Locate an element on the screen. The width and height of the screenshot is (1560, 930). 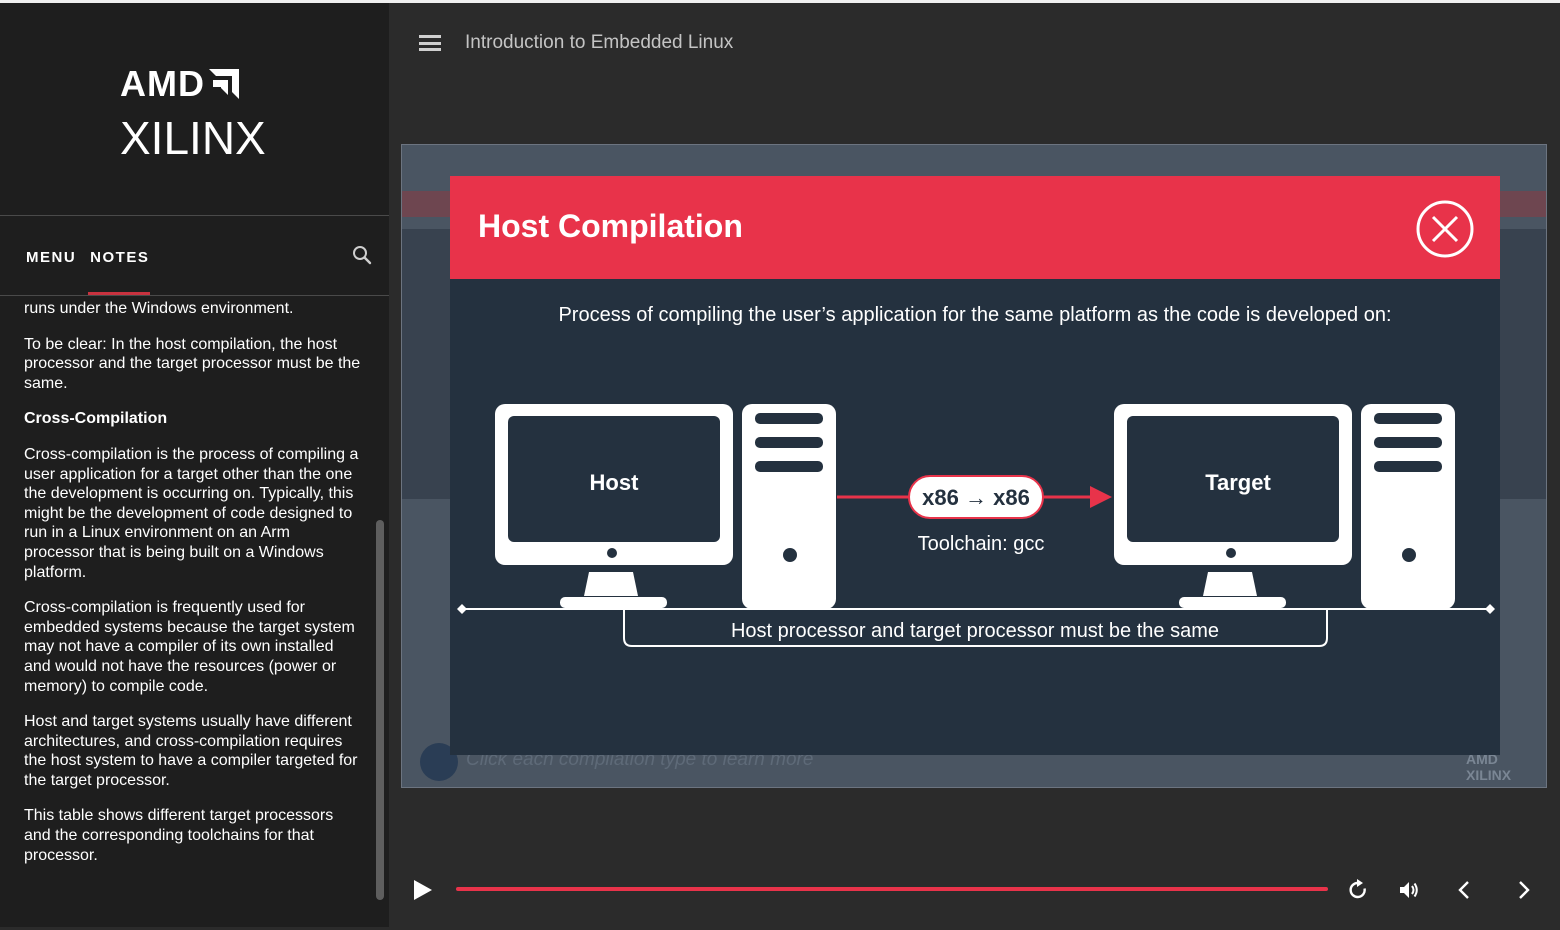
notes-scrollbar is located at coordinates (380, 710).